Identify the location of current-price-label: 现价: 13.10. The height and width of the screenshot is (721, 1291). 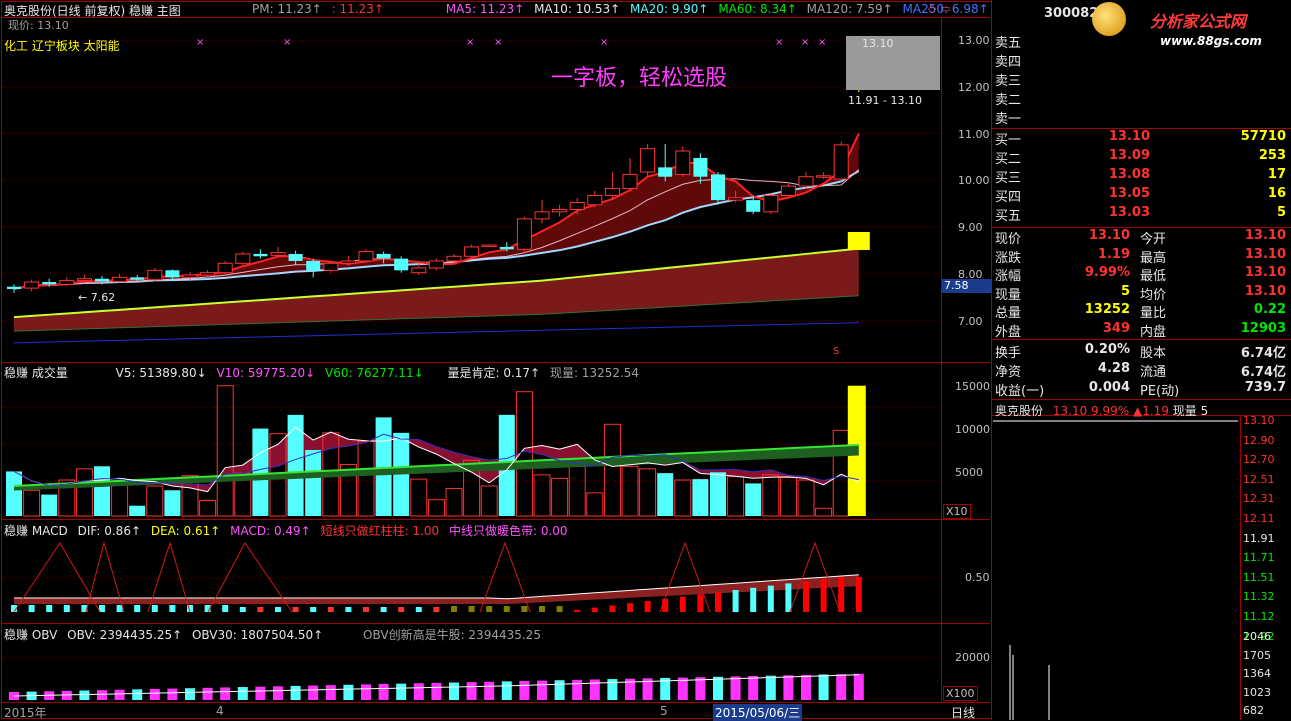
(38, 25).